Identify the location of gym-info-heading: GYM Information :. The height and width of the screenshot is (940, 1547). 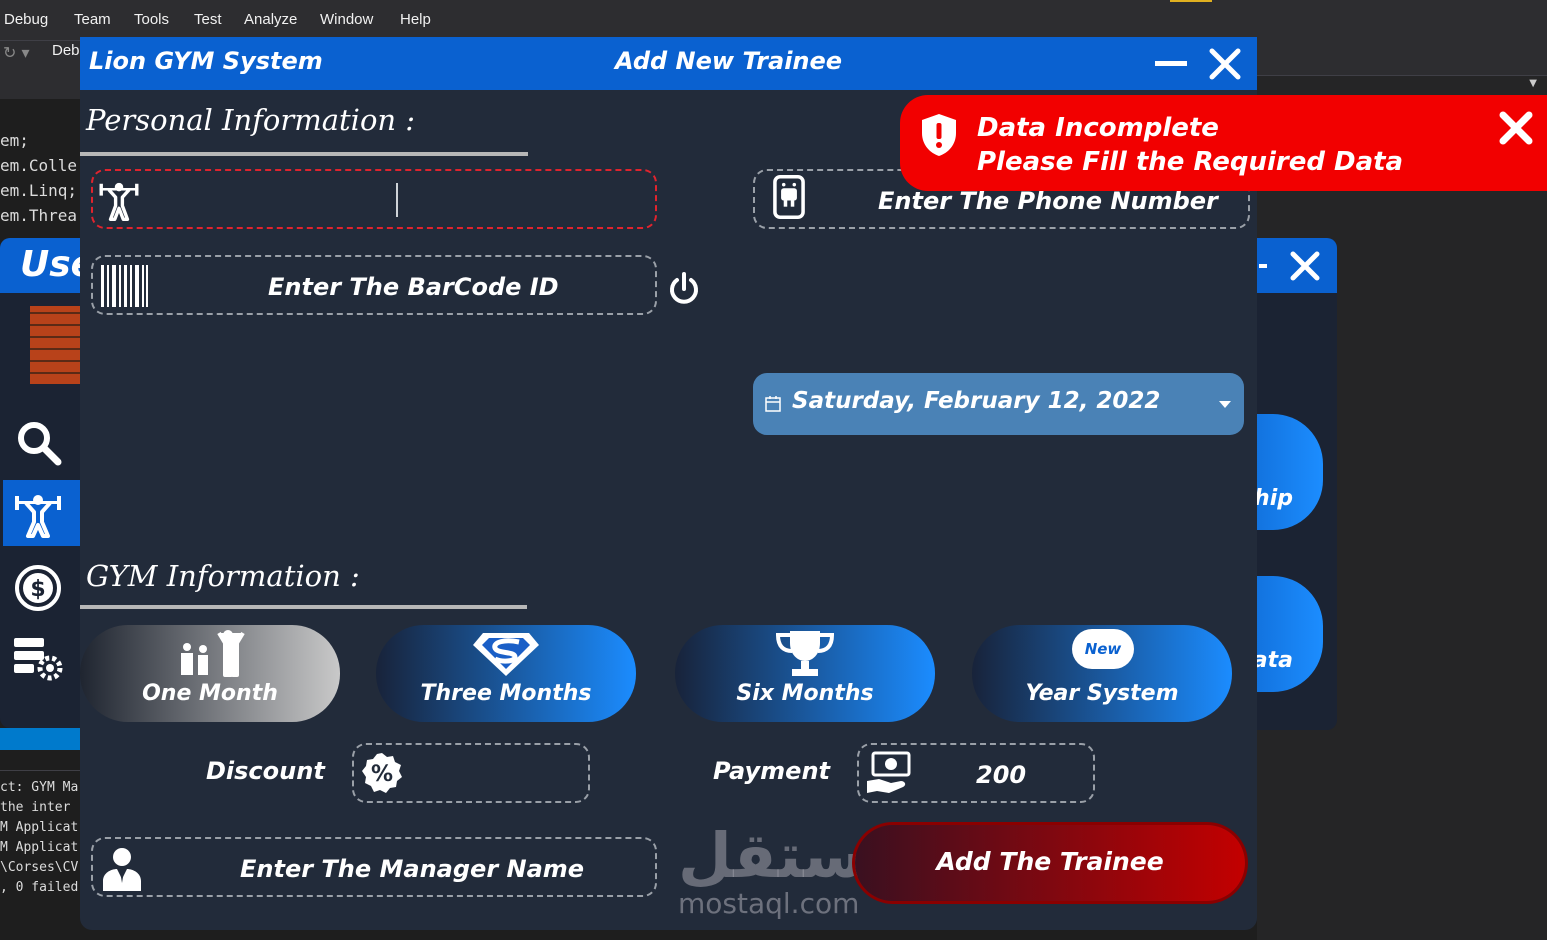
(223, 576).